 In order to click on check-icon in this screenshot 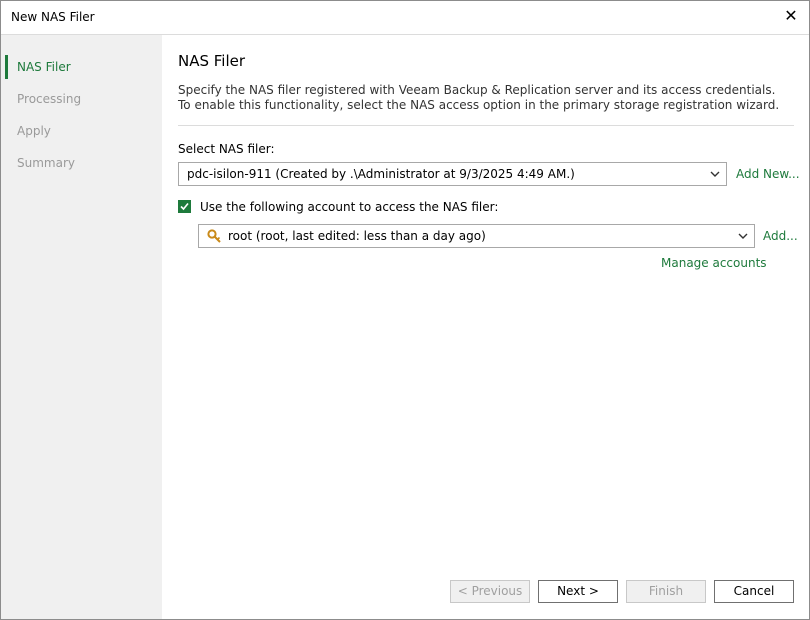, I will do `click(184, 206)`.